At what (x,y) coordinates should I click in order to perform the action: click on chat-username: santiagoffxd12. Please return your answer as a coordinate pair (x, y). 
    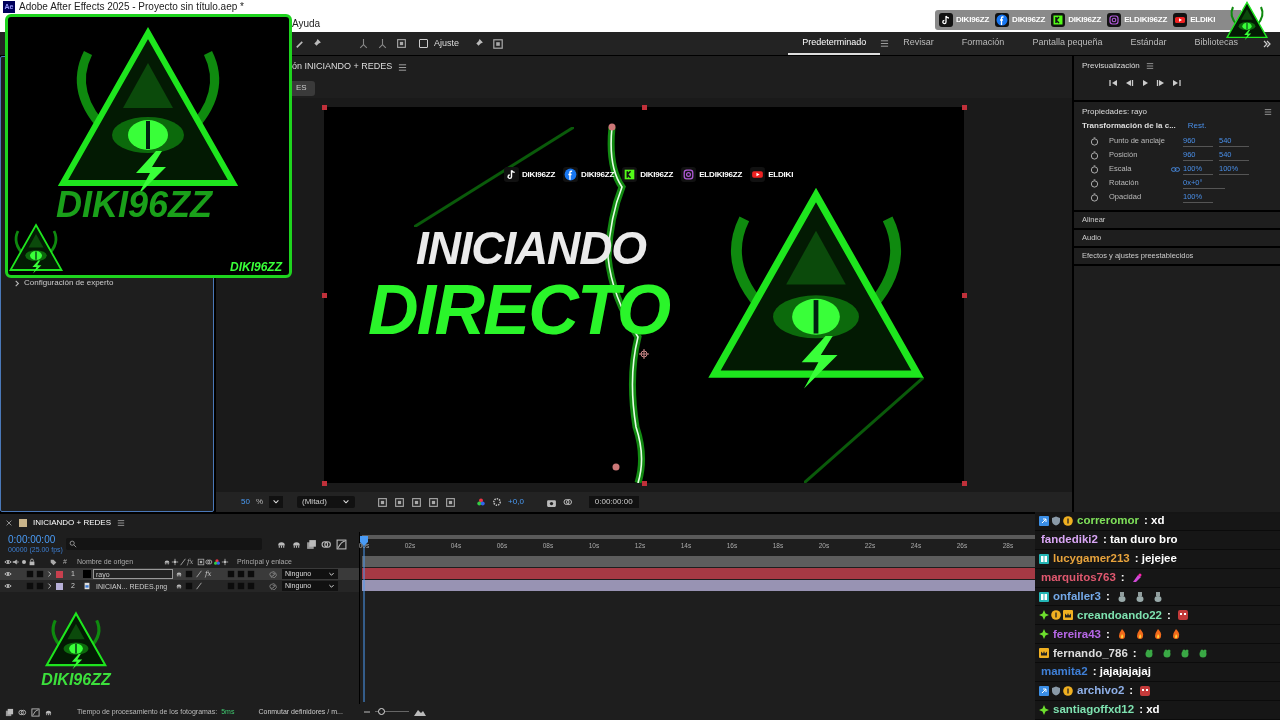
    Looking at the image, I should click on (1094, 710).